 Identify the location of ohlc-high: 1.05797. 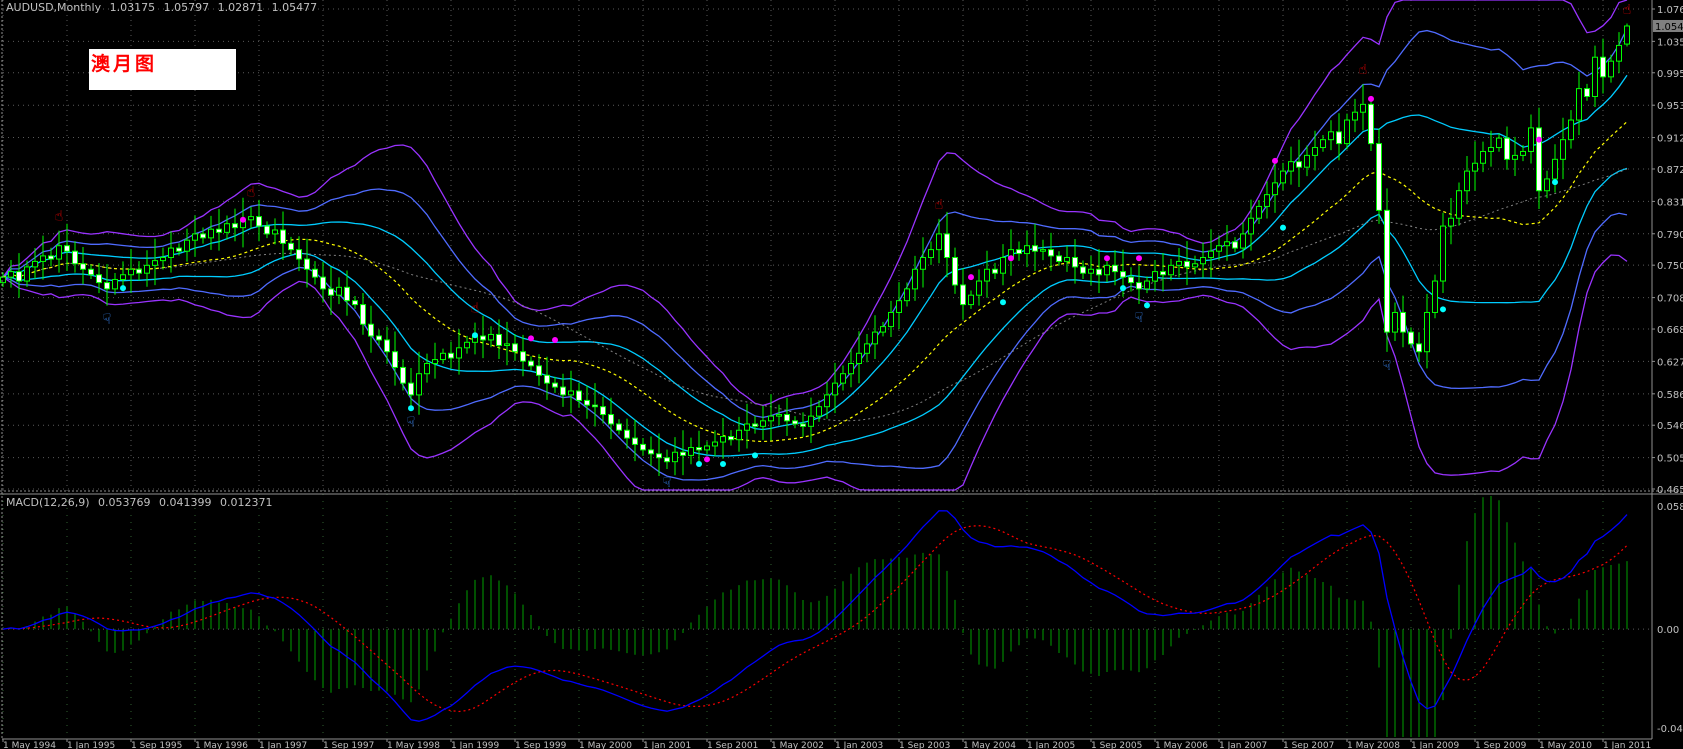
(186, 7).